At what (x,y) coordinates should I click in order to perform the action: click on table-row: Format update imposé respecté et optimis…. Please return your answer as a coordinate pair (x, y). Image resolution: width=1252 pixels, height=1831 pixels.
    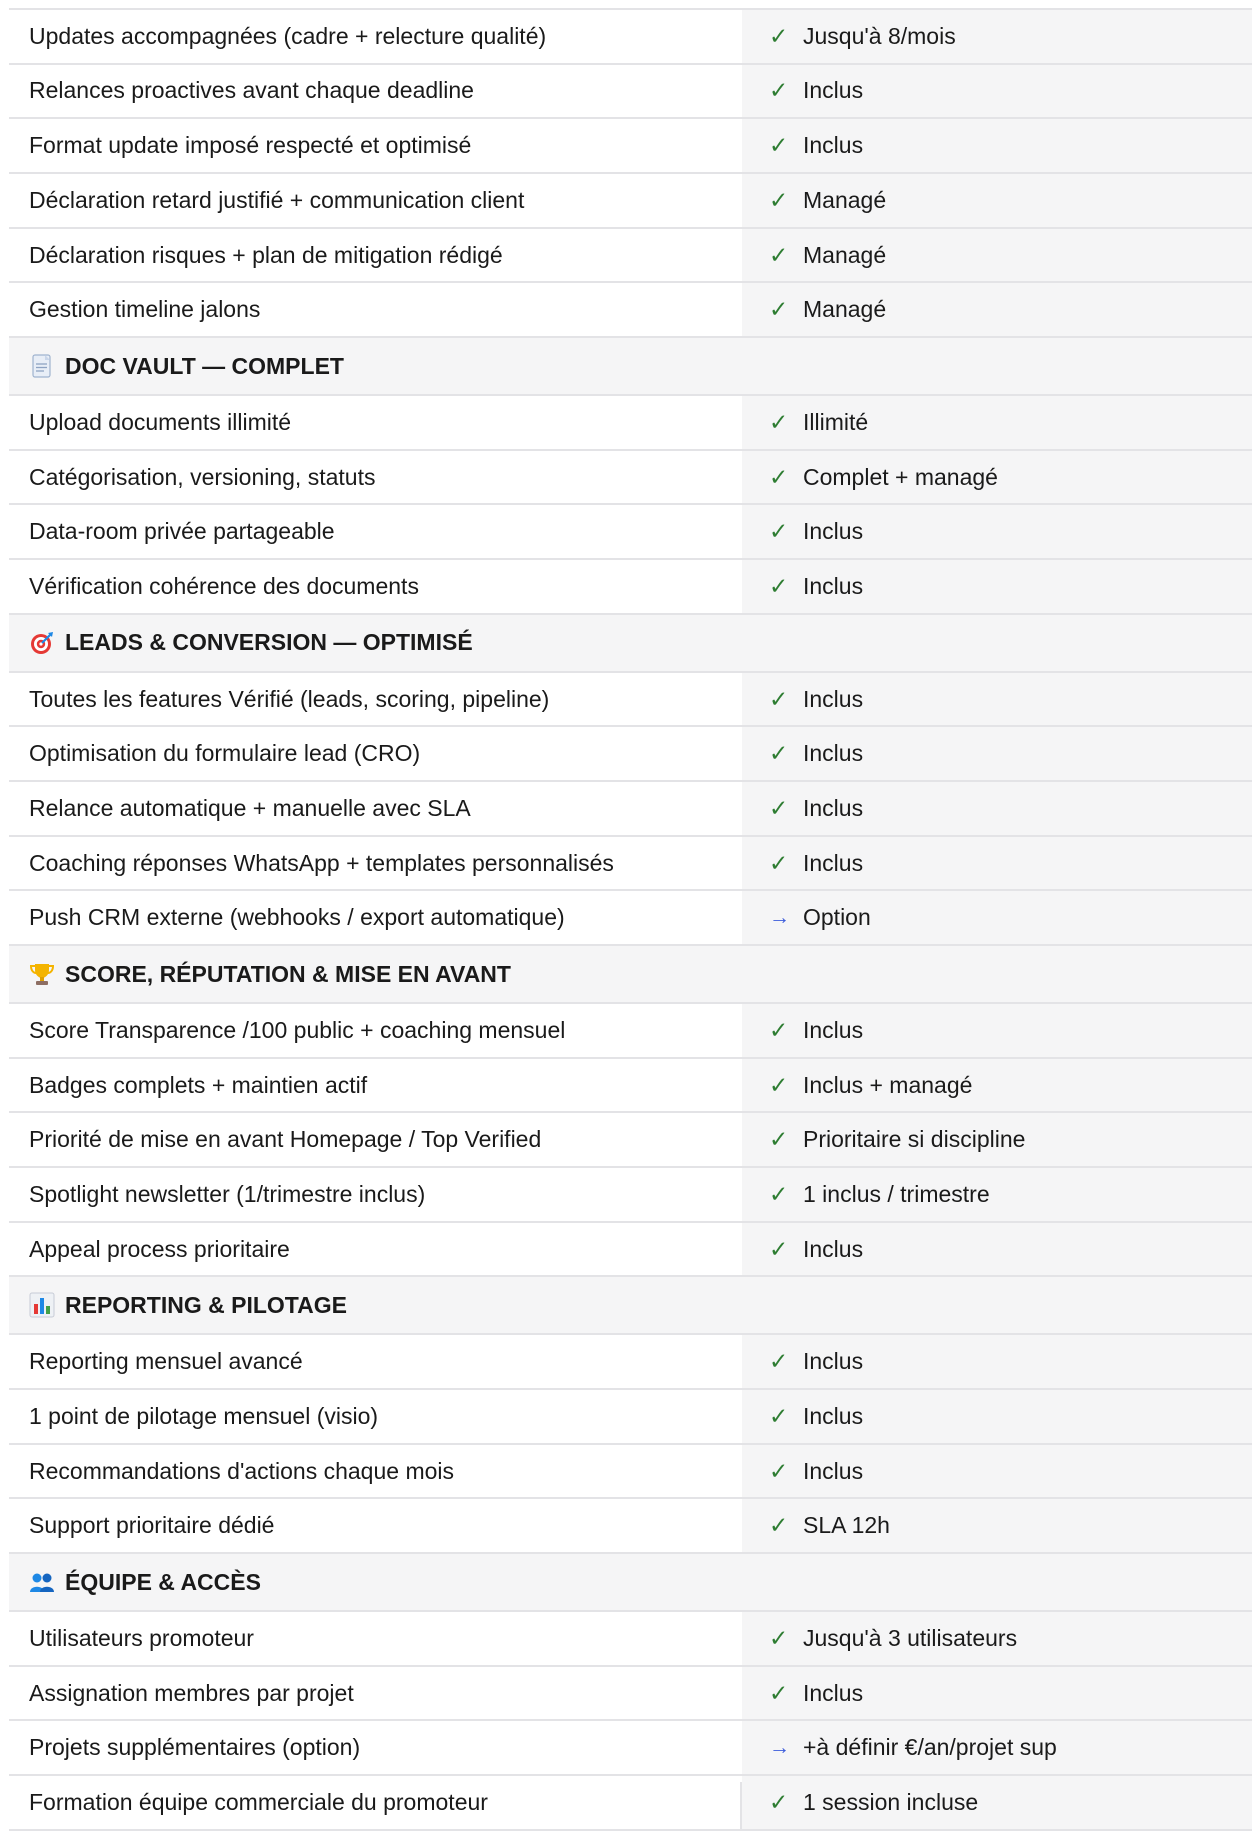
    Looking at the image, I should click on (630, 145).